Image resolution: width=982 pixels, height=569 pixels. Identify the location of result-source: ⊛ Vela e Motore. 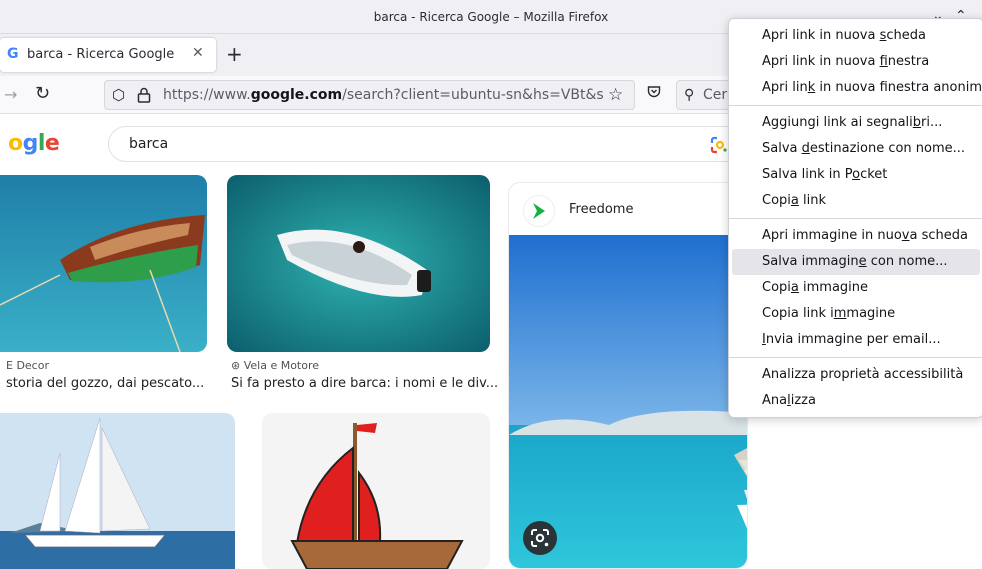
(275, 365).